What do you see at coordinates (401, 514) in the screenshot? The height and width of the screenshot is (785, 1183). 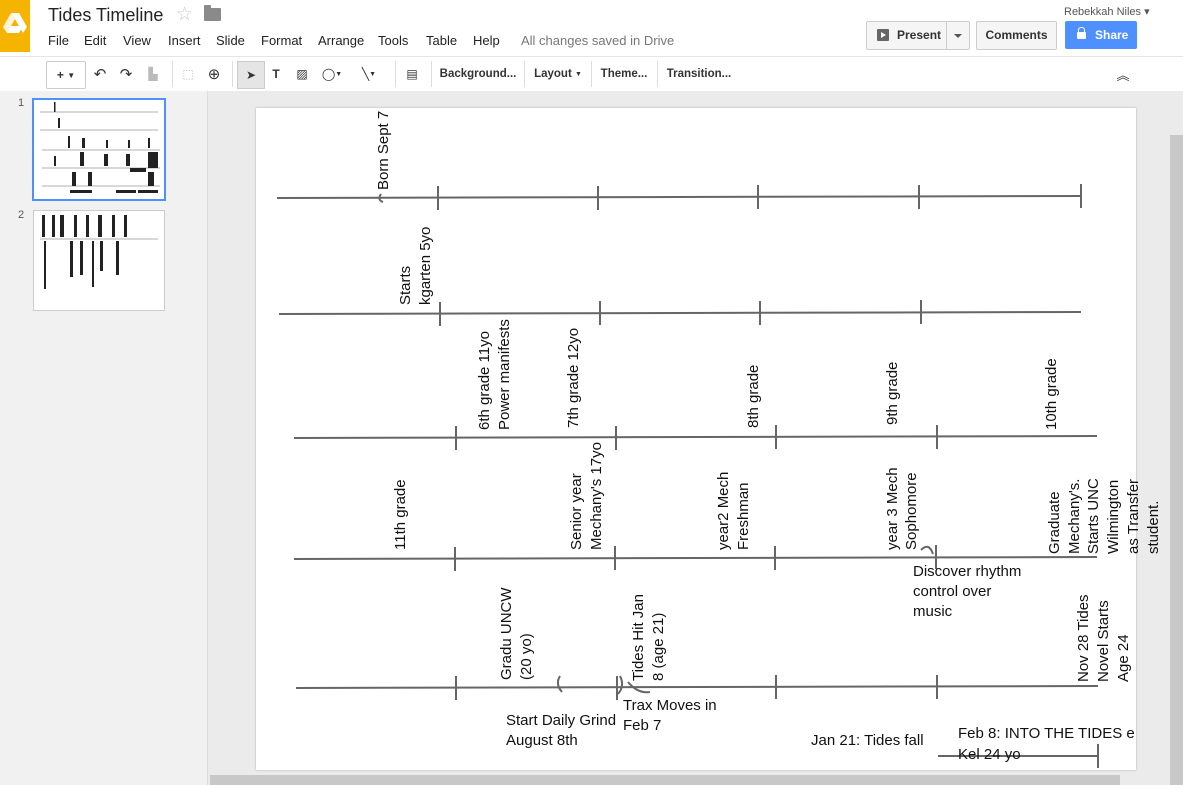 I see `timeline-label: 11th grade` at bounding box center [401, 514].